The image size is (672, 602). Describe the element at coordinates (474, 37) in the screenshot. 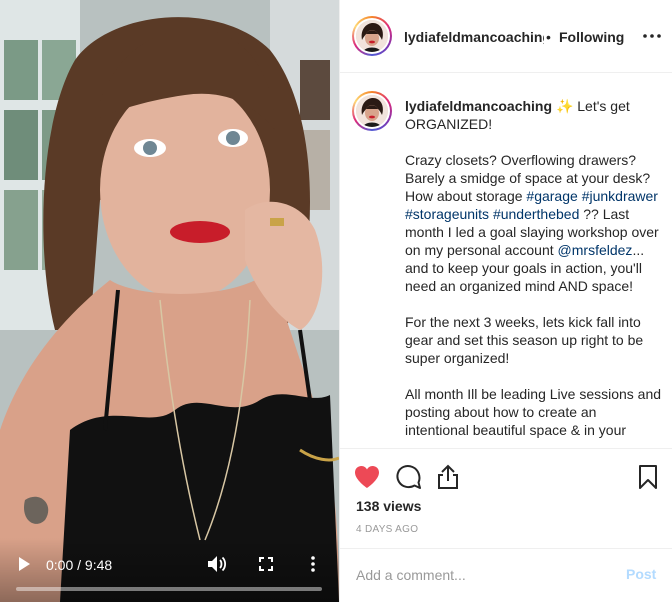

I see `header-username: lydiafeldmancoaching` at that location.